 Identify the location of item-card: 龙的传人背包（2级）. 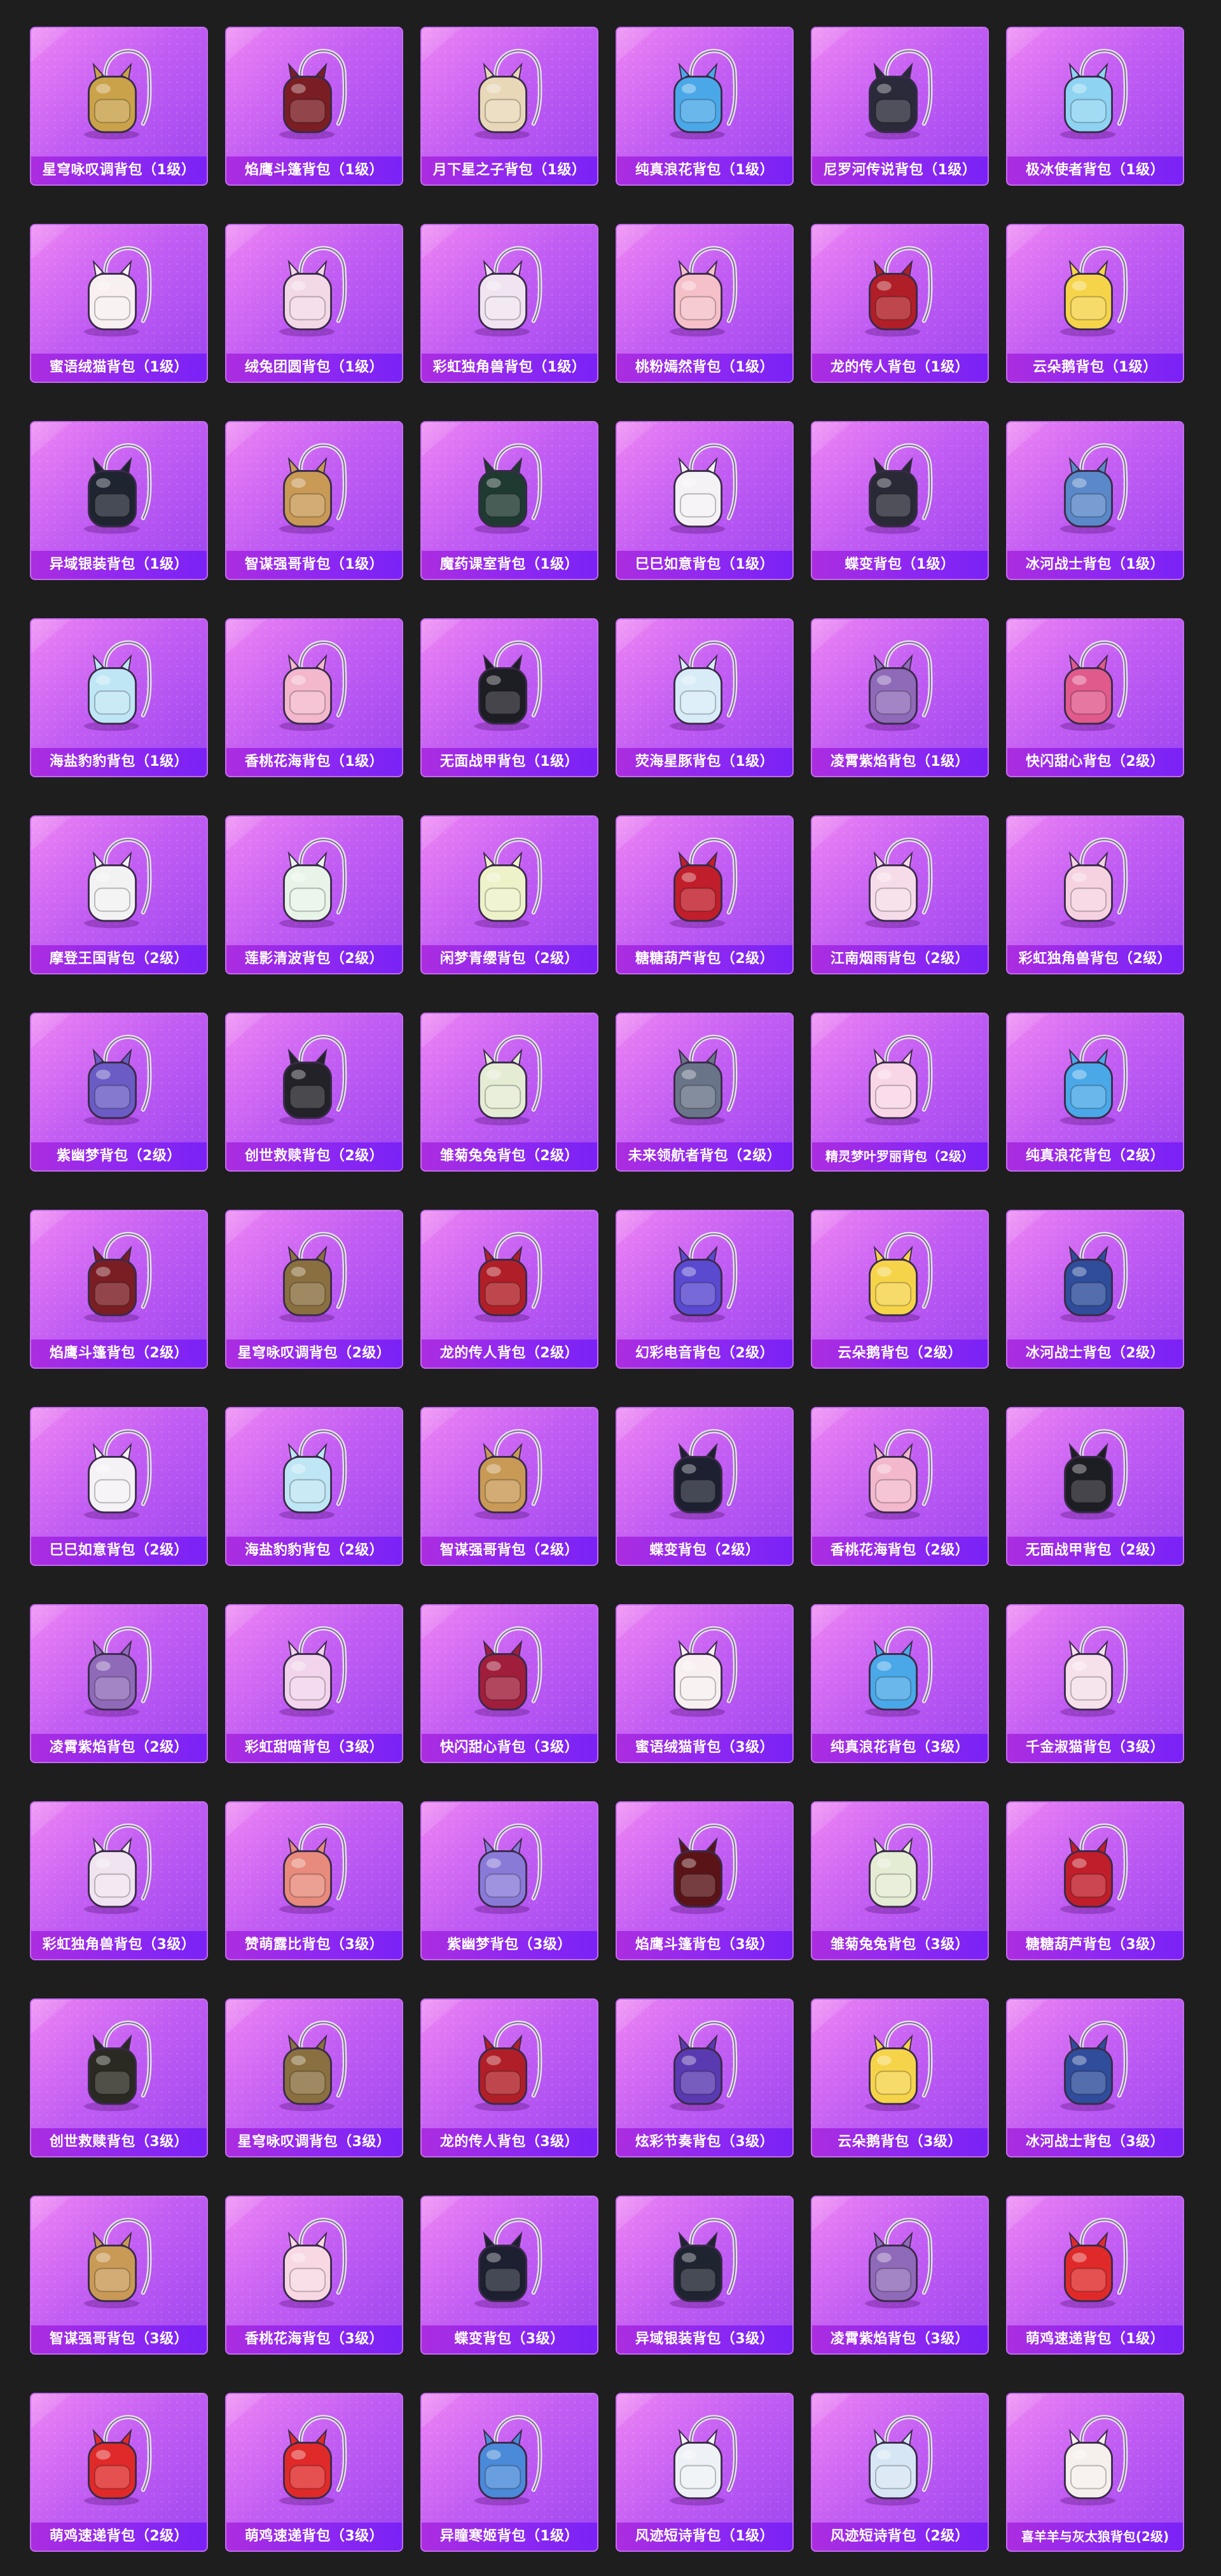
(509, 1289).